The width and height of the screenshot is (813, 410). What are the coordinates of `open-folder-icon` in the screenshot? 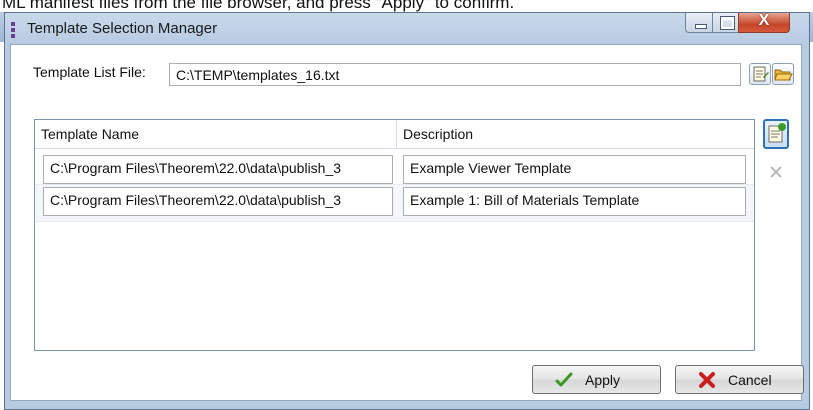 It's located at (783, 75).